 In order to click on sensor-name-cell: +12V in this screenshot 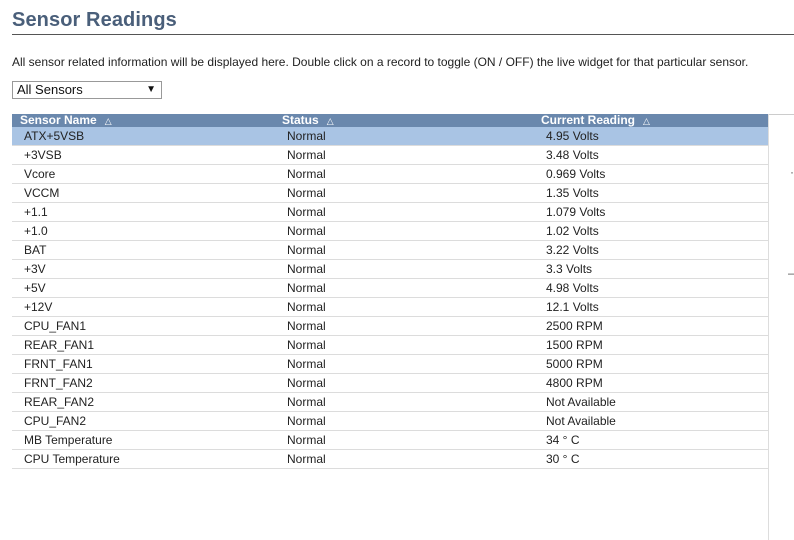, I will do `click(38, 307)`.